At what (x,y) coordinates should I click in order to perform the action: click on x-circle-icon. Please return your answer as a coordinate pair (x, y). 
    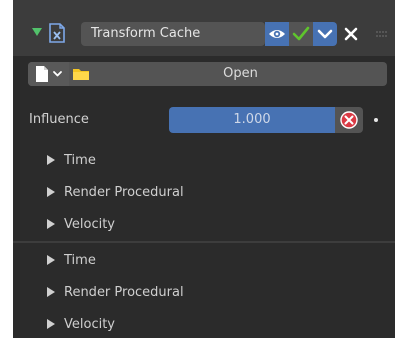
    Looking at the image, I should click on (349, 120).